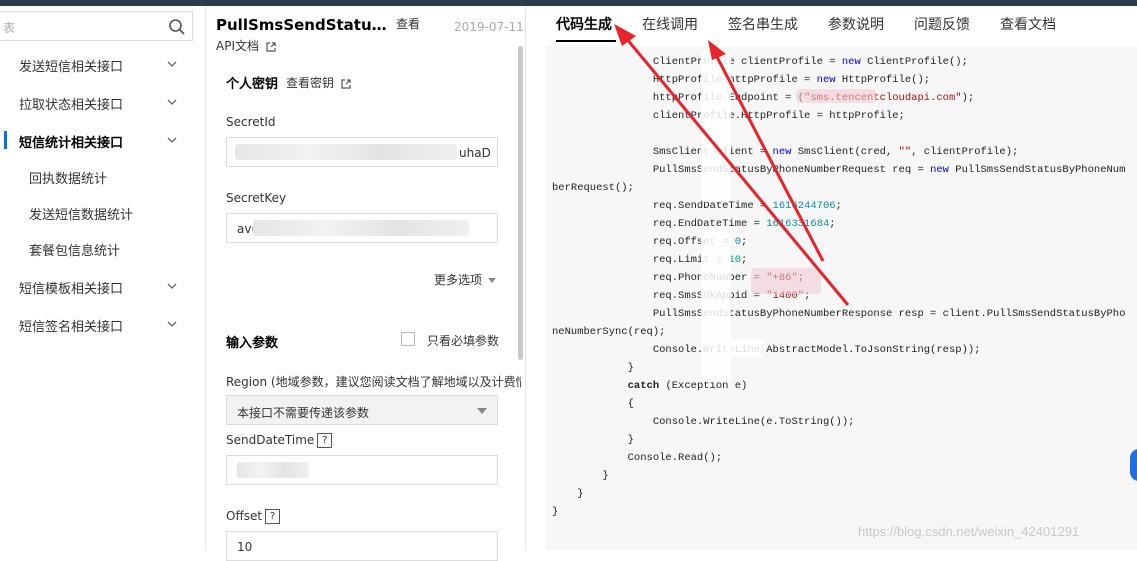 The image size is (1137, 561). What do you see at coordinates (670, 24) in the screenshot?
I see `tab-item: 在线调用` at bounding box center [670, 24].